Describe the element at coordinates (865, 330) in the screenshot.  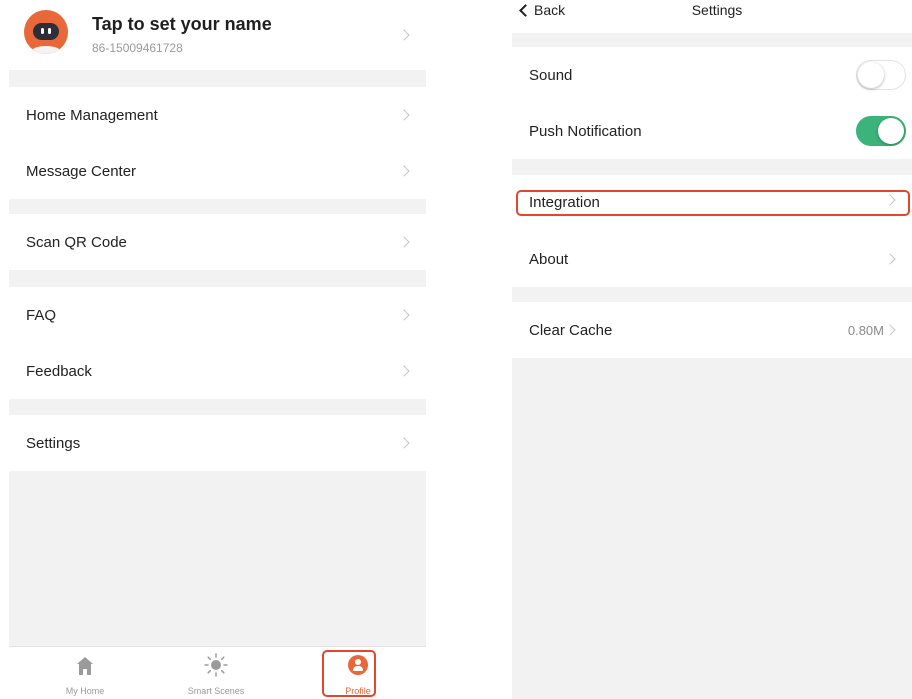
I see `cache-size: 0.80M` at that location.